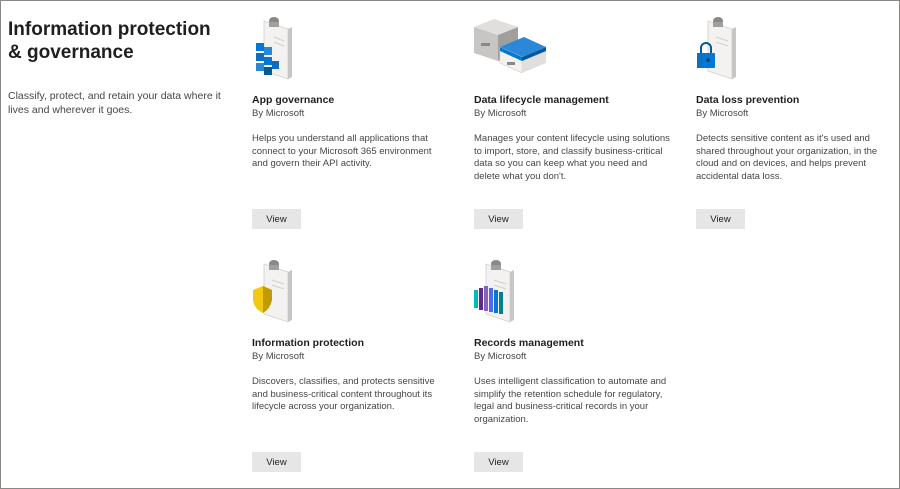 The image size is (900, 489). What do you see at coordinates (109, 41) in the screenshot?
I see `page-title: Information protection & governance` at bounding box center [109, 41].